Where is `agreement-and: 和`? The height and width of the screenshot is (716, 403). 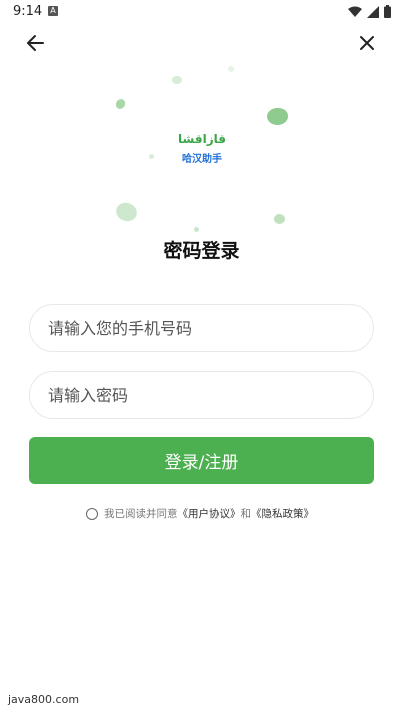
agreement-and: 和 is located at coordinates (246, 514).